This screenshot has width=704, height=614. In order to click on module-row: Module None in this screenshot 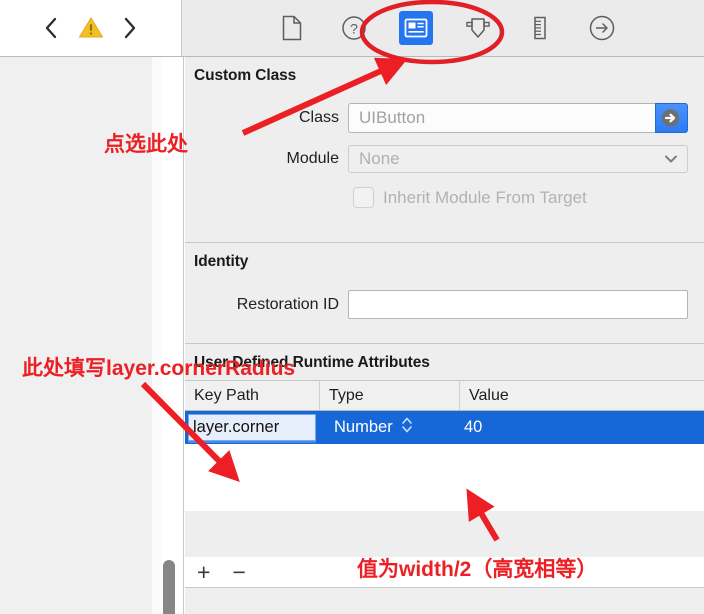, I will do `click(444, 159)`.